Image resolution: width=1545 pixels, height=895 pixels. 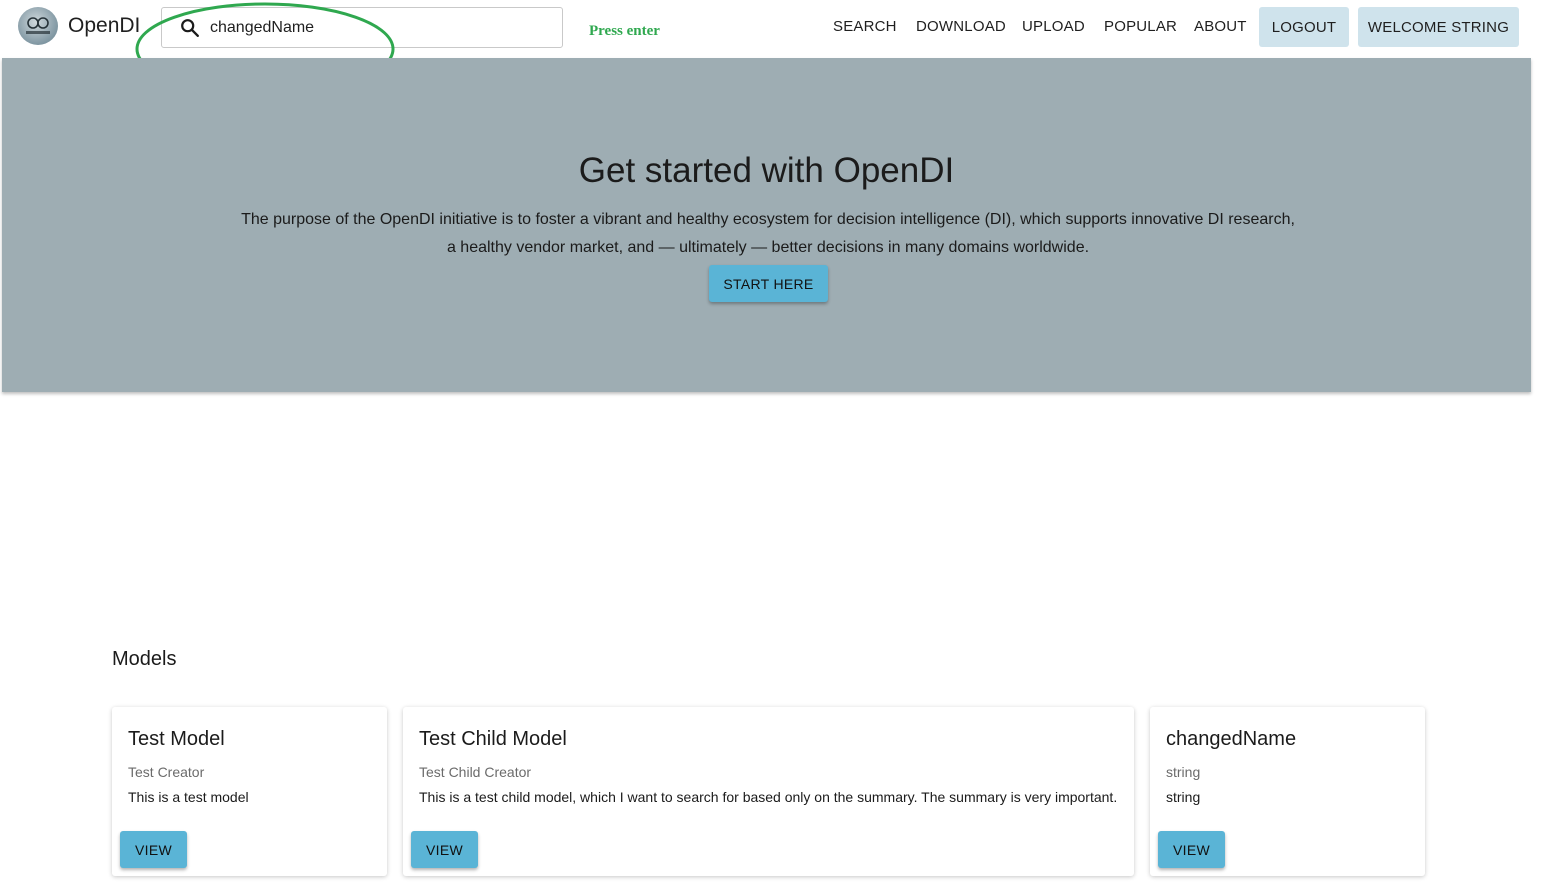 I want to click on nav-download-link: DOWNLOAD, so click(x=961, y=26).